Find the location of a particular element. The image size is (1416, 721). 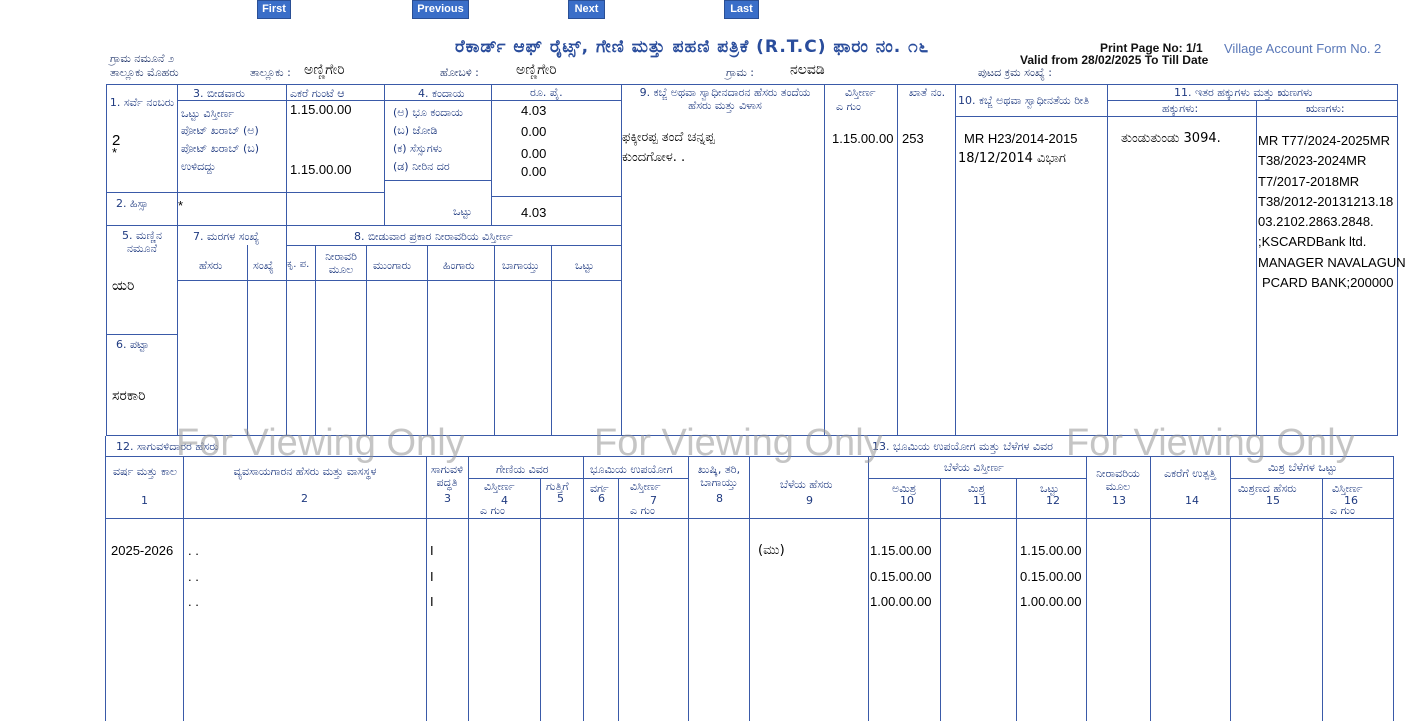

hissa-value: * is located at coordinates (181, 205).